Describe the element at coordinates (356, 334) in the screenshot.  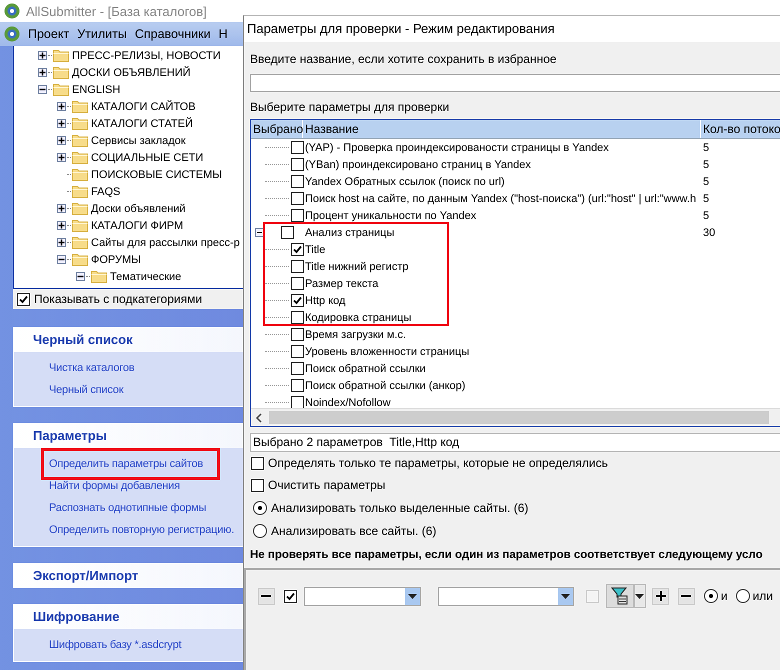
I see `parameter-name: Время загрузки м.с.` at that location.